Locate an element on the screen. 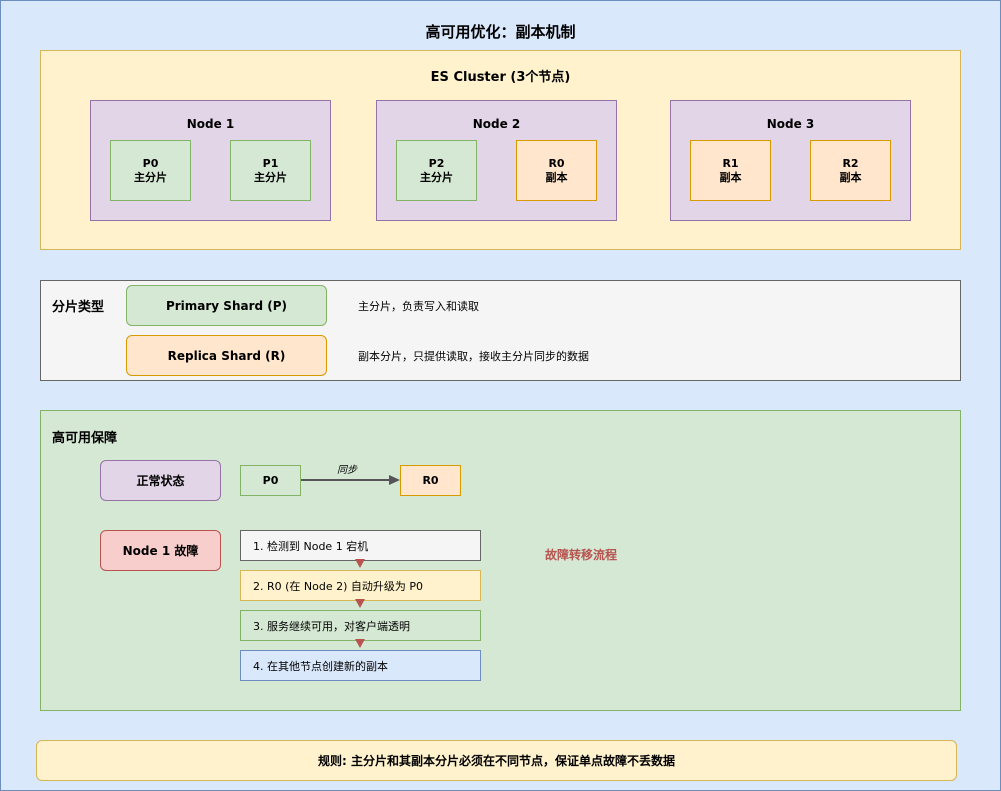 This screenshot has height=791, width=1001. step-arrows is located at coordinates (360, 603).